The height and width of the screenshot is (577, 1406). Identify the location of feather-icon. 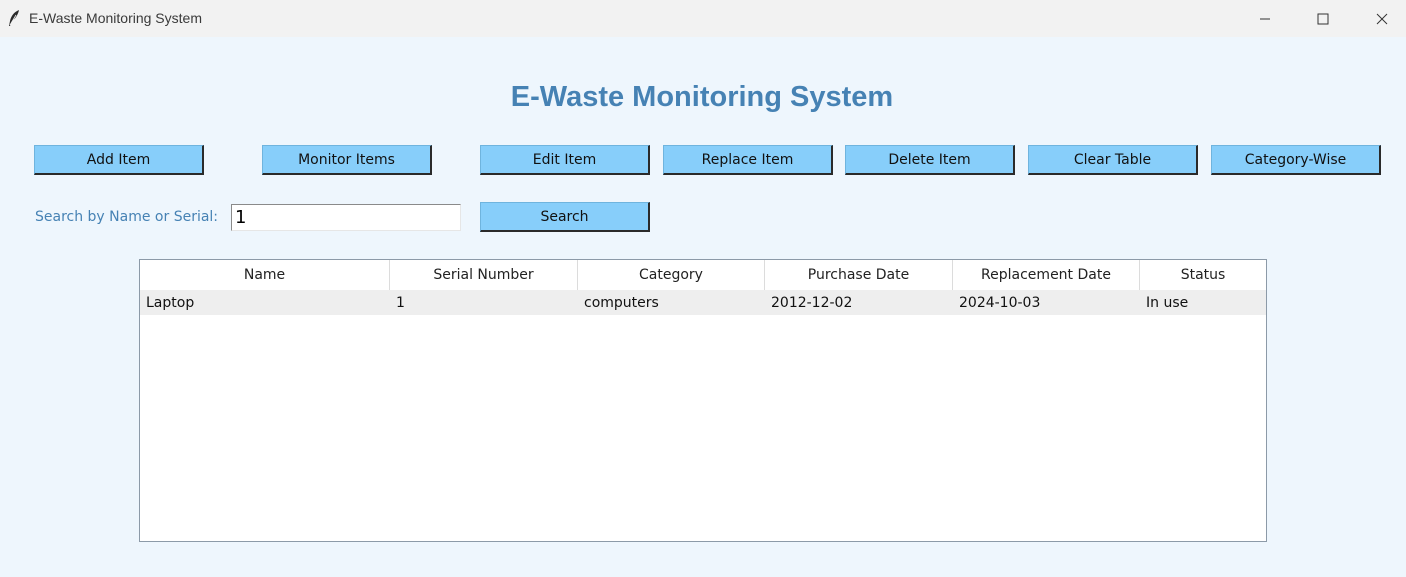
(14, 18).